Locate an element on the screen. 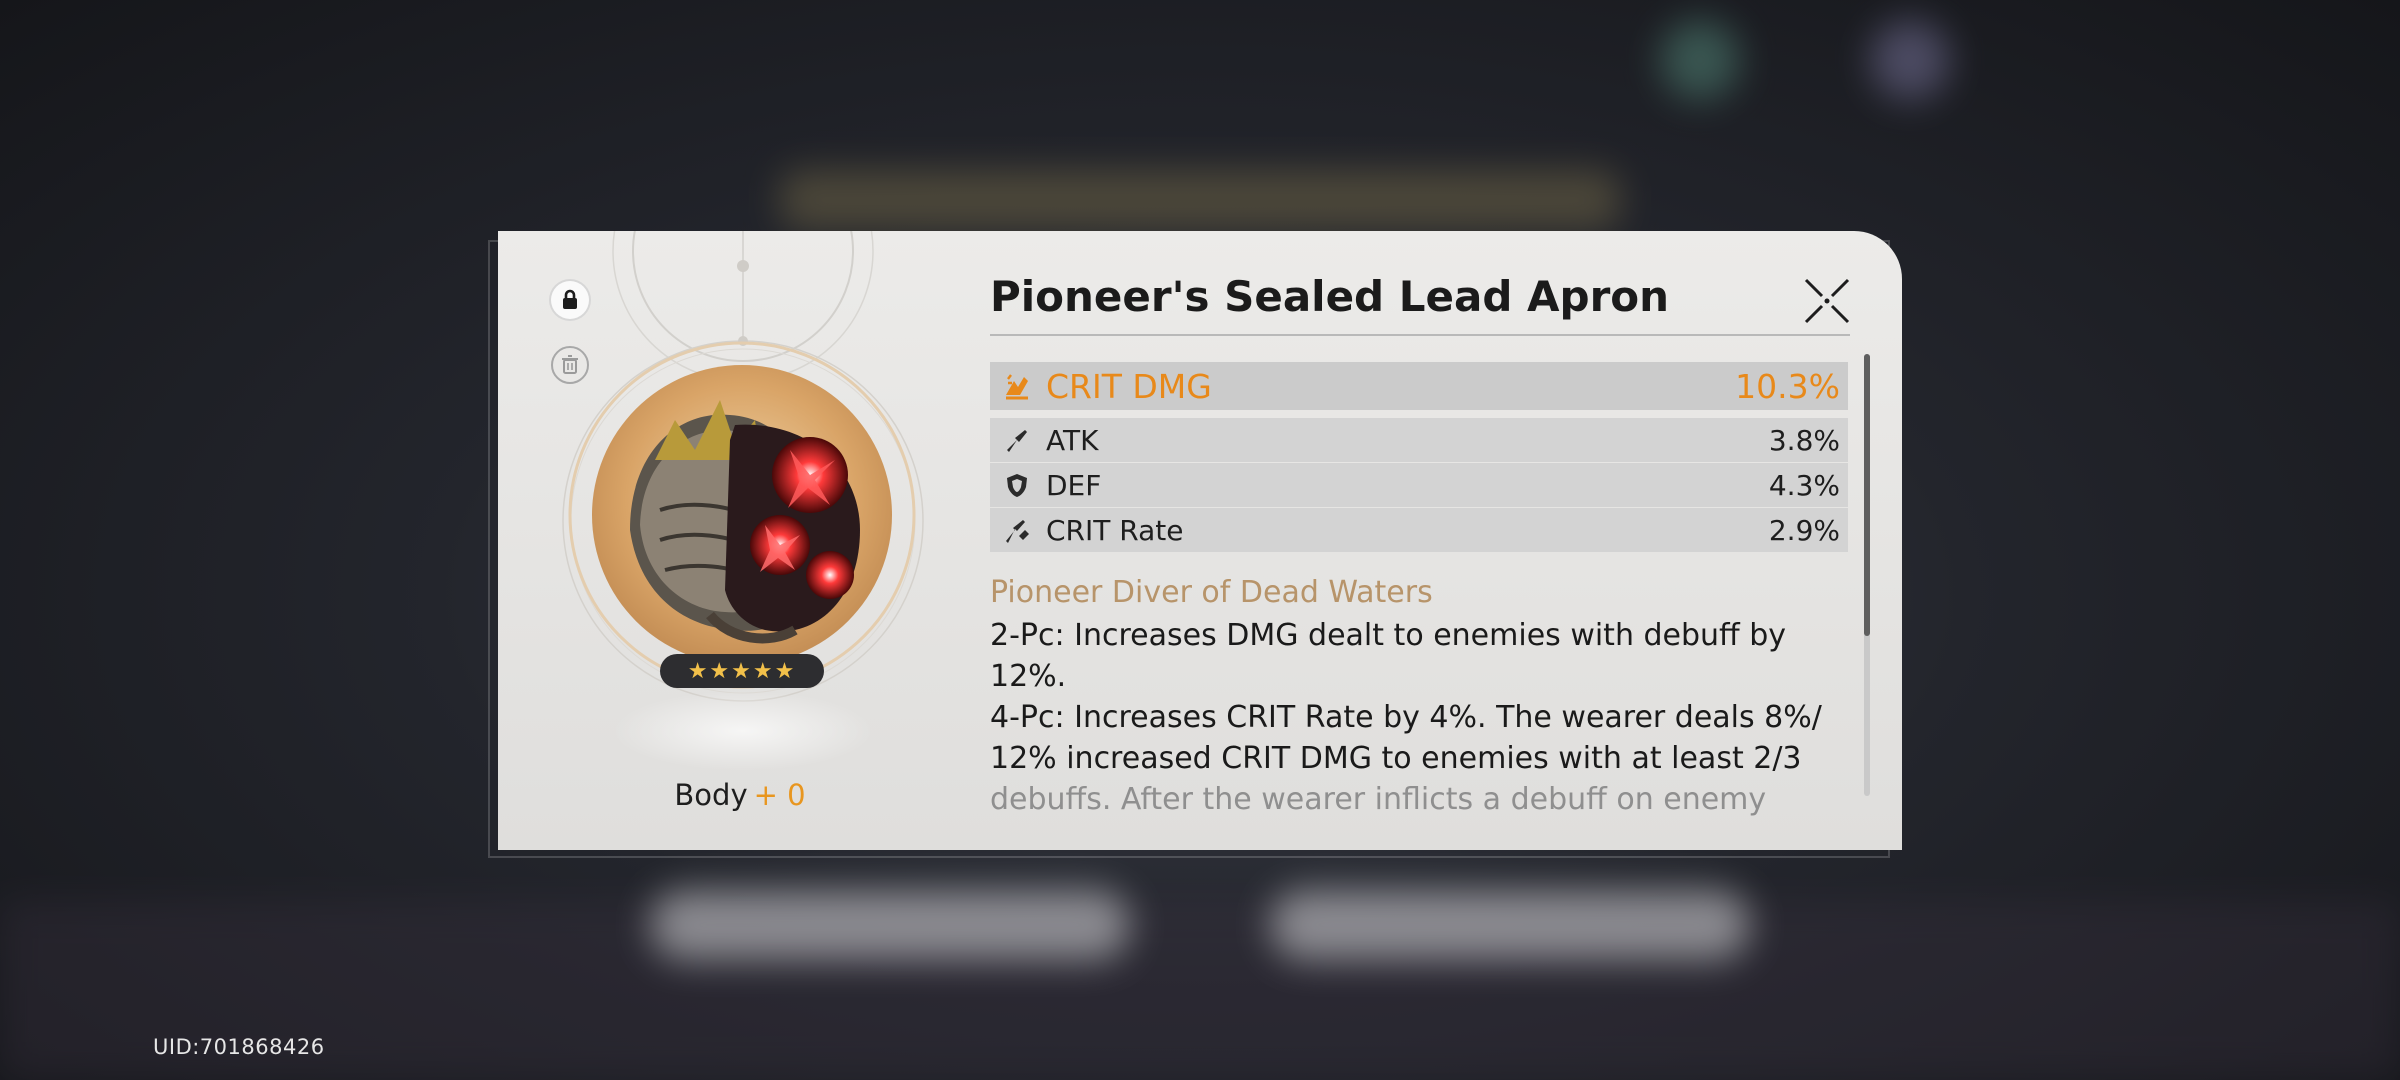 The height and width of the screenshot is (1080, 2400). def-icon is located at coordinates (1017, 485).